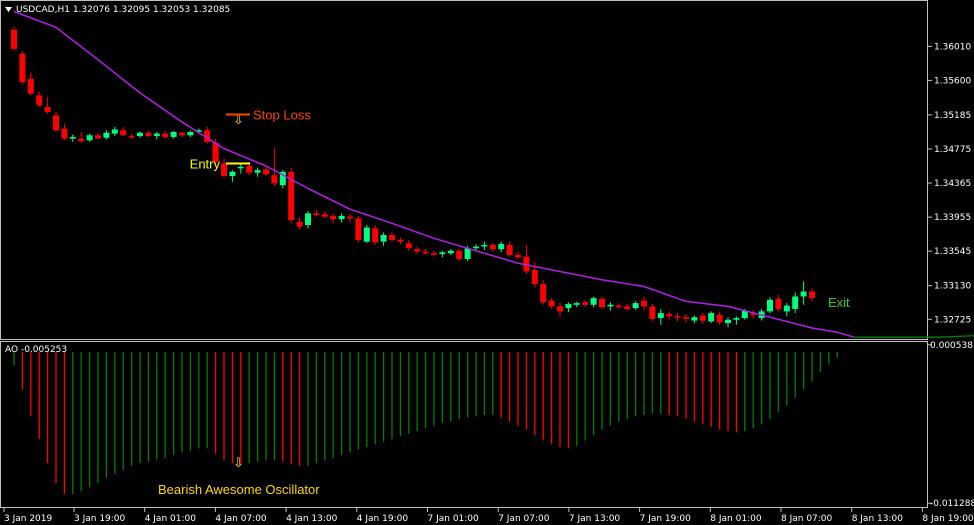  I want to click on ao-axis-label: -0.011288, so click(952, 504).